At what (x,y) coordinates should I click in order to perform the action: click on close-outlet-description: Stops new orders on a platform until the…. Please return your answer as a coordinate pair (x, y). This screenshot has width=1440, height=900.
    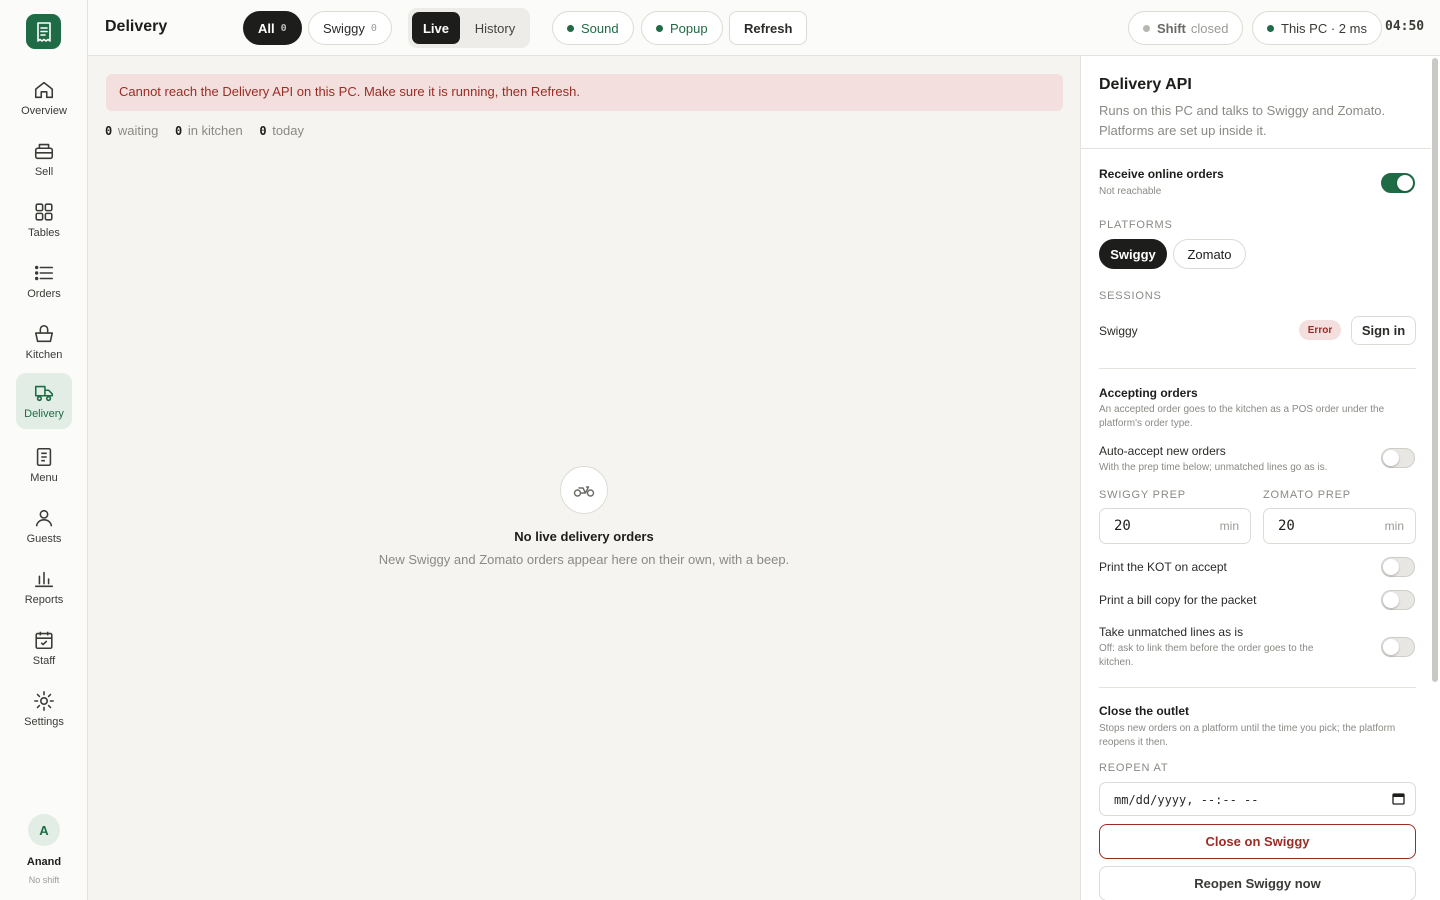
    Looking at the image, I should click on (1247, 735).